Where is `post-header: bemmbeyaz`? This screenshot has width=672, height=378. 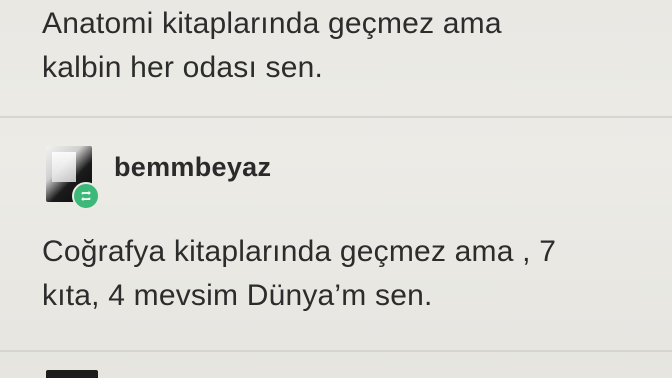 post-header: bemmbeyaz is located at coordinates (246, 178).